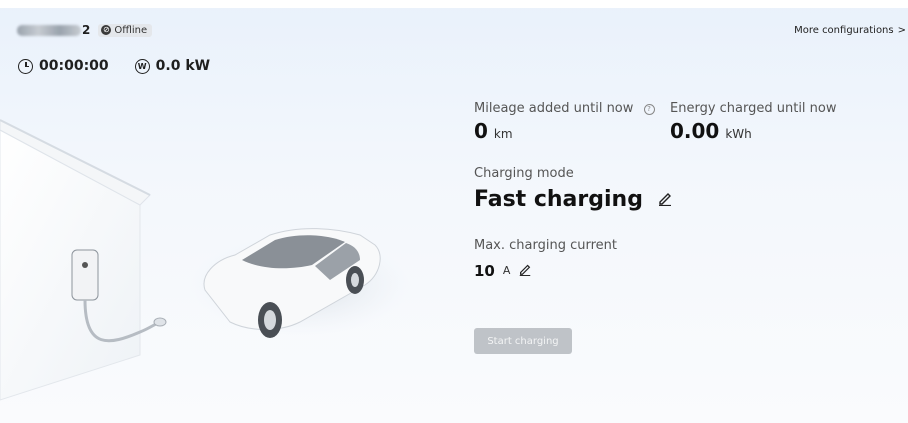  What do you see at coordinates (503, 134) in the screenshot?
I see `mileage-unit: km` at bounding box center [503, 134].